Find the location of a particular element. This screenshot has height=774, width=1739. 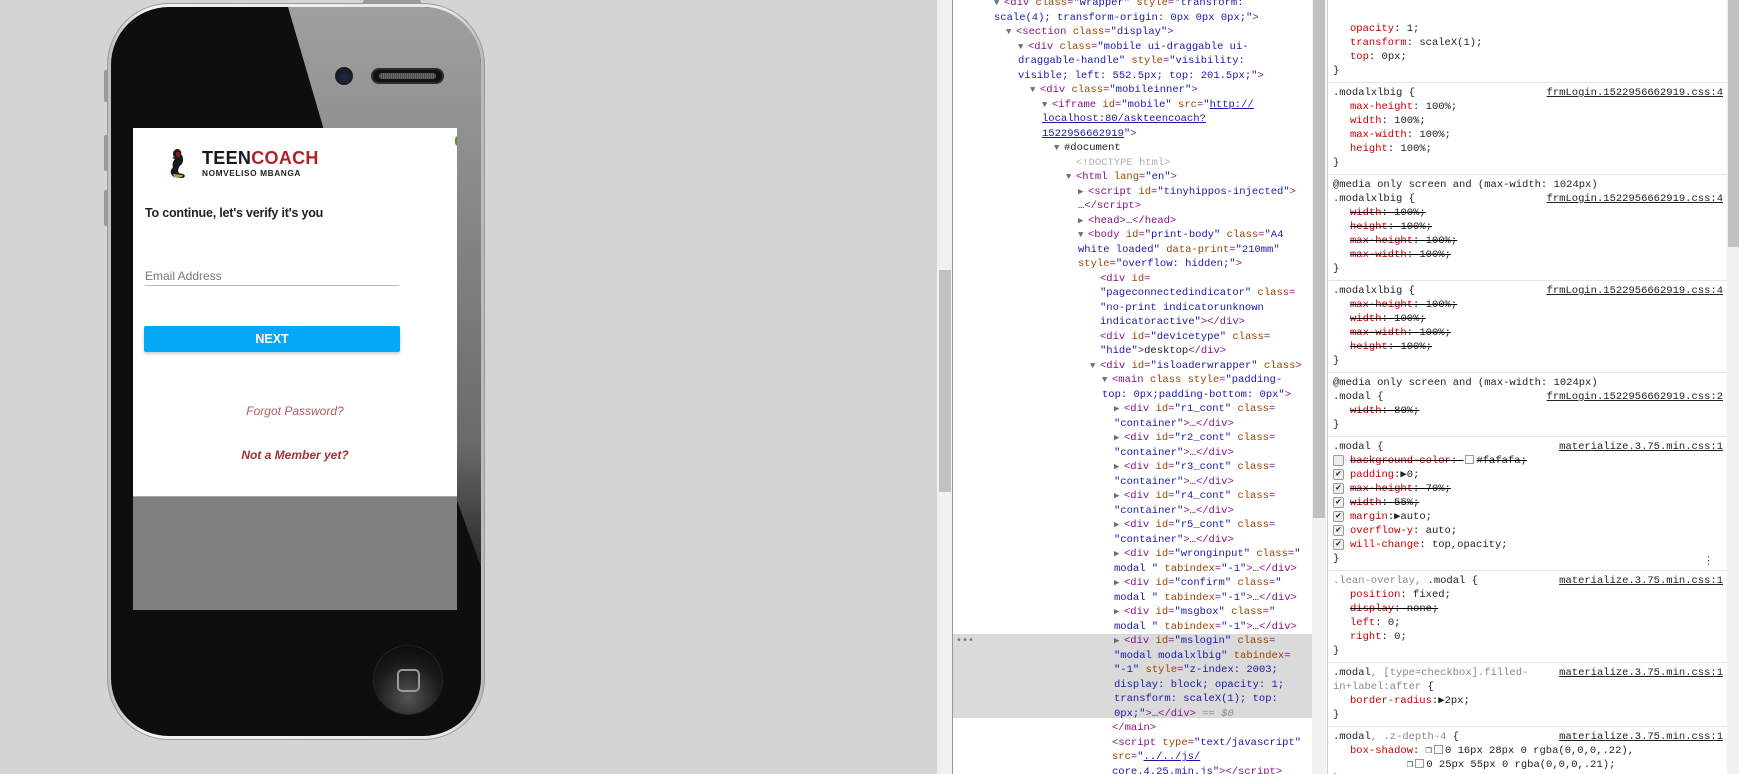

source-link: localhost:80/askteencoach? is located at coordinates (1124, 119).